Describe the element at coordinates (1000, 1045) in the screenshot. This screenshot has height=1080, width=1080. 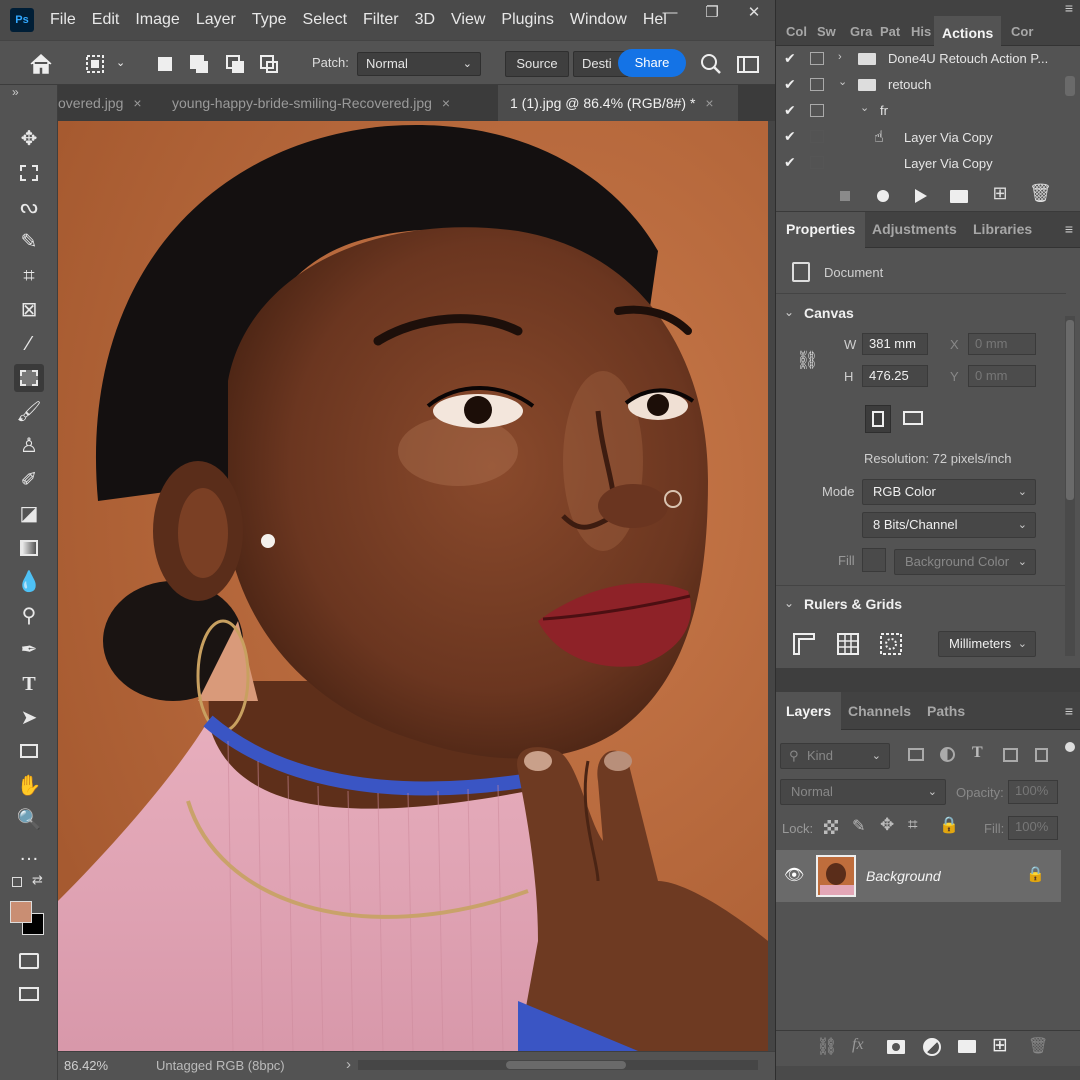
I see `new-layer-icon: ⊞` at that location.